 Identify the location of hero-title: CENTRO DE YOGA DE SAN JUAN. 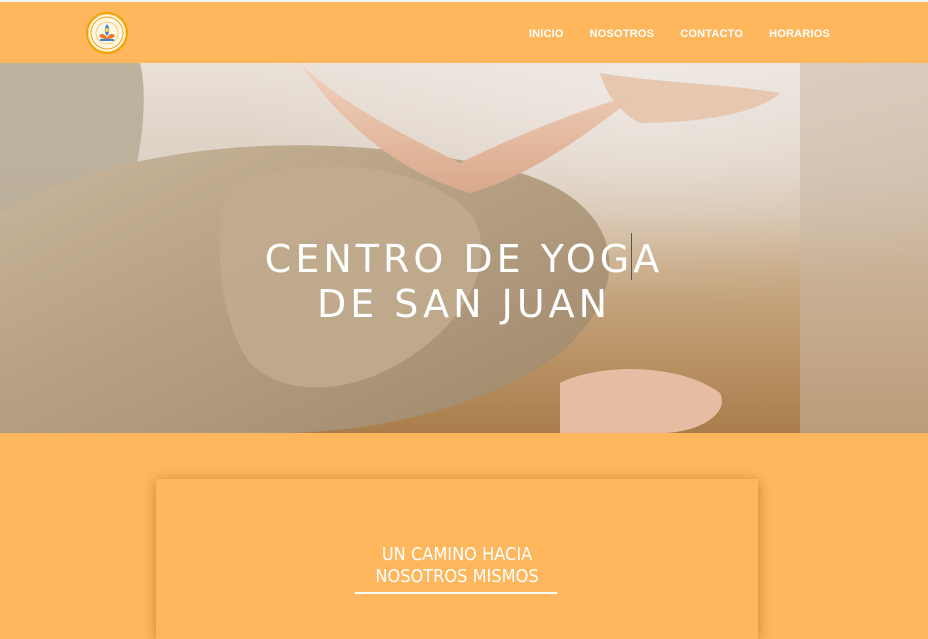
(464, 282).